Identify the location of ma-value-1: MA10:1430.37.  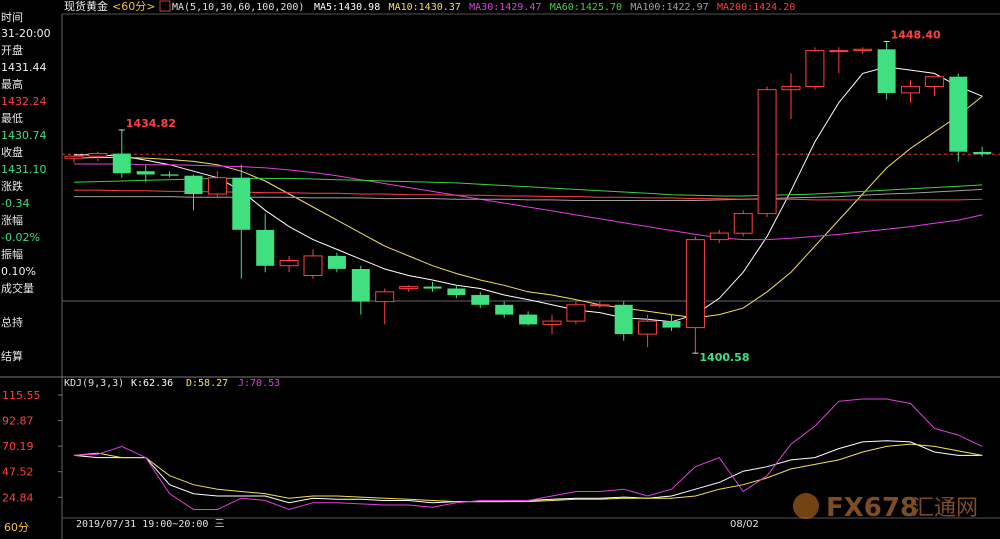
(425, 7).